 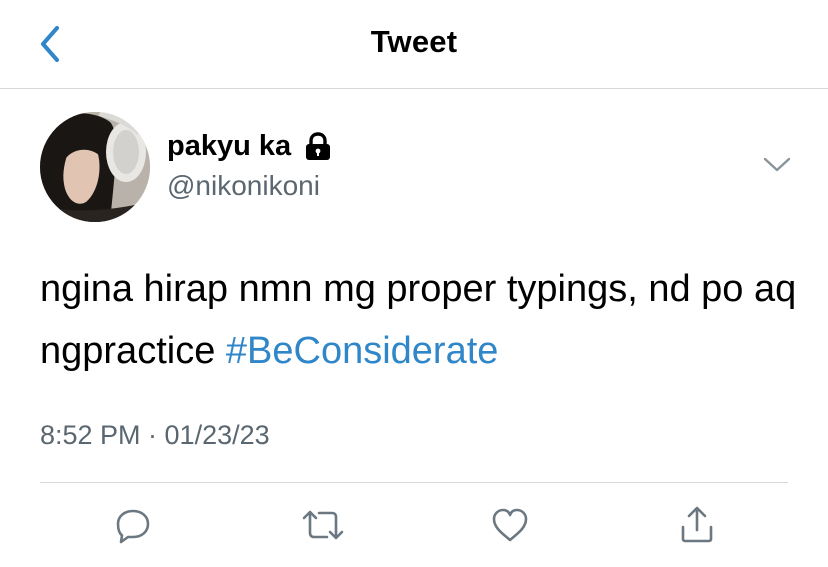 What do you see at coordinates (243, 186) in the screenshot?
I see `user-handle: @nikonikoni` at bounding box center [243, 186].